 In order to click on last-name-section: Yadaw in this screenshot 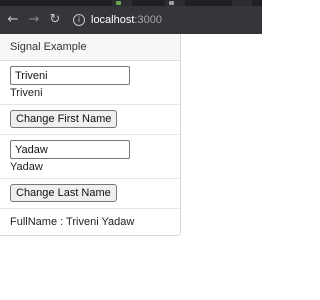, I will do `click(90, 157)`.